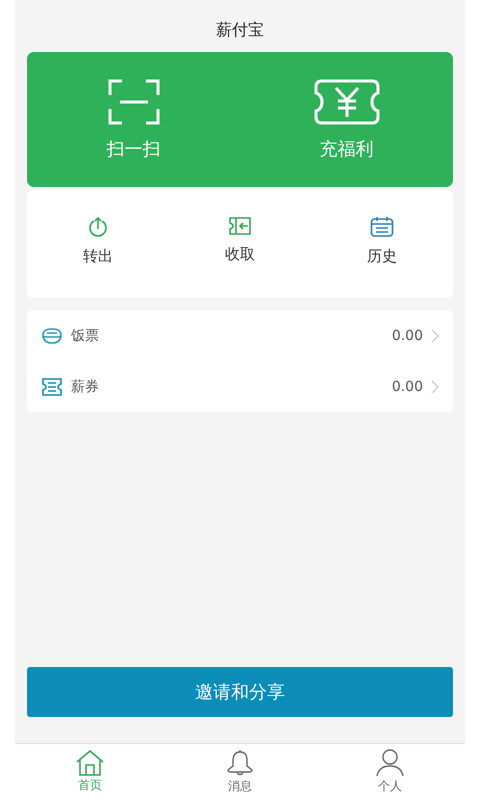 The image size is (480, 800). I want to click on scan-icon, so click(134, 101).